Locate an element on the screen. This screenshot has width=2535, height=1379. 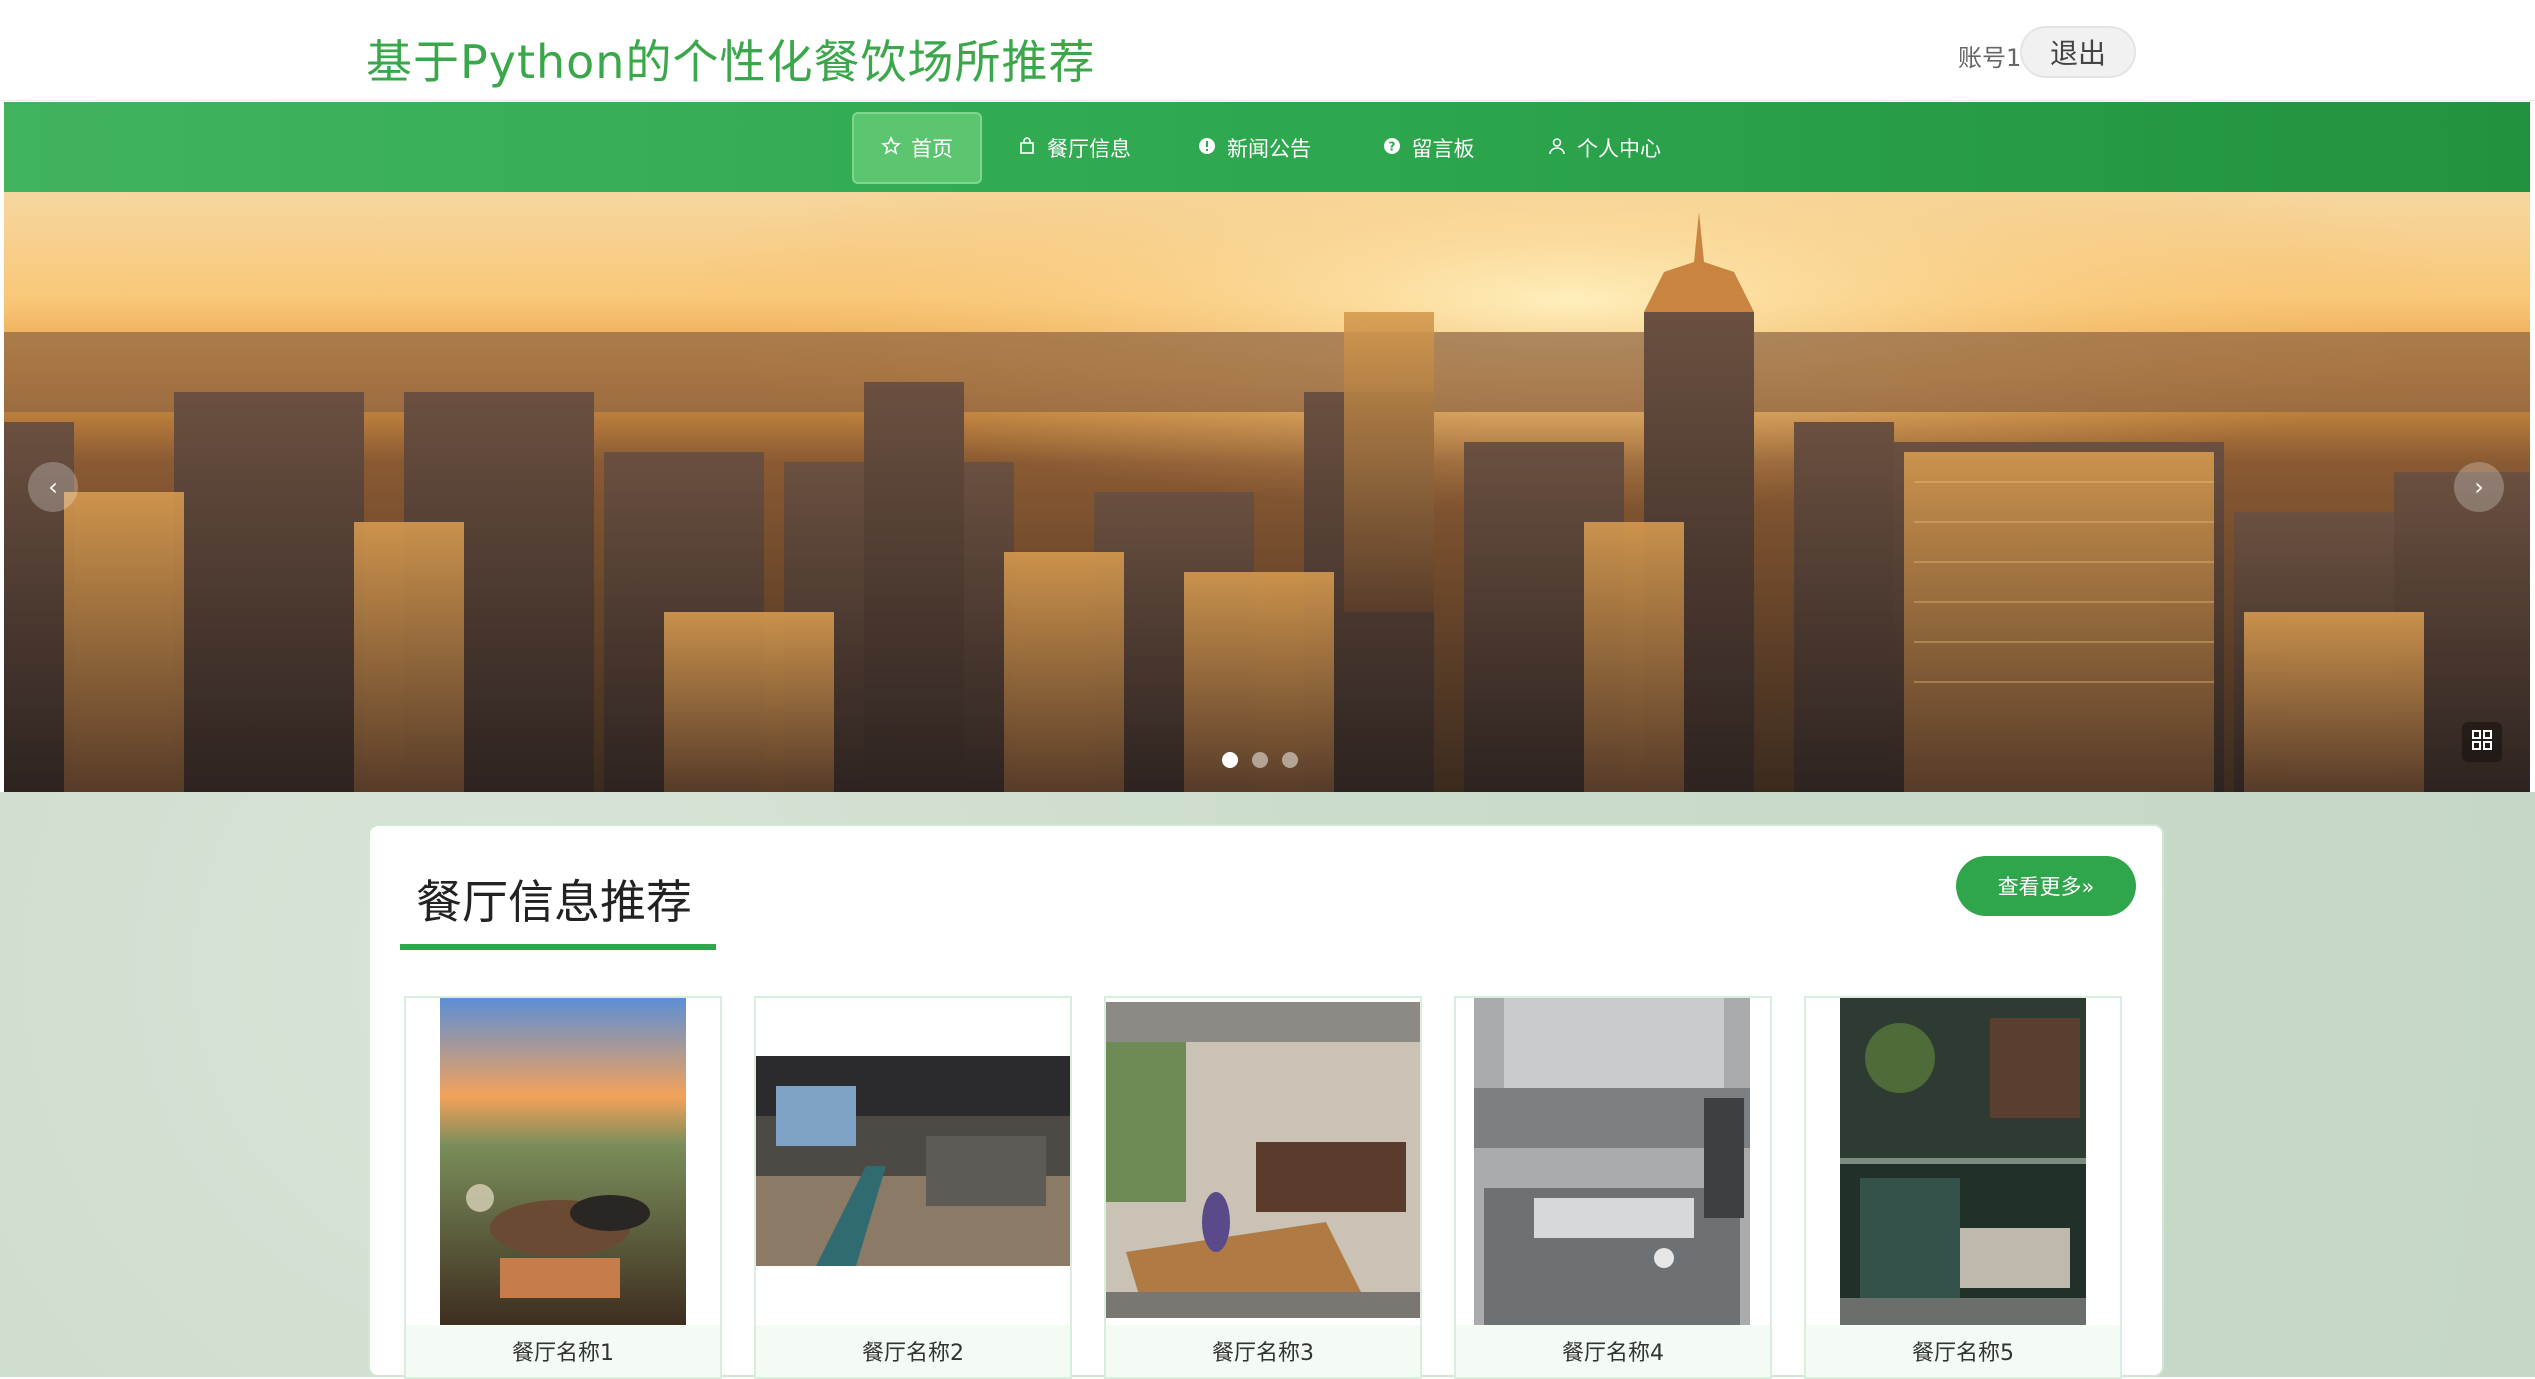
restaurant-card-3: 餐厅名称3 is located at coordinates (1263, 1187).